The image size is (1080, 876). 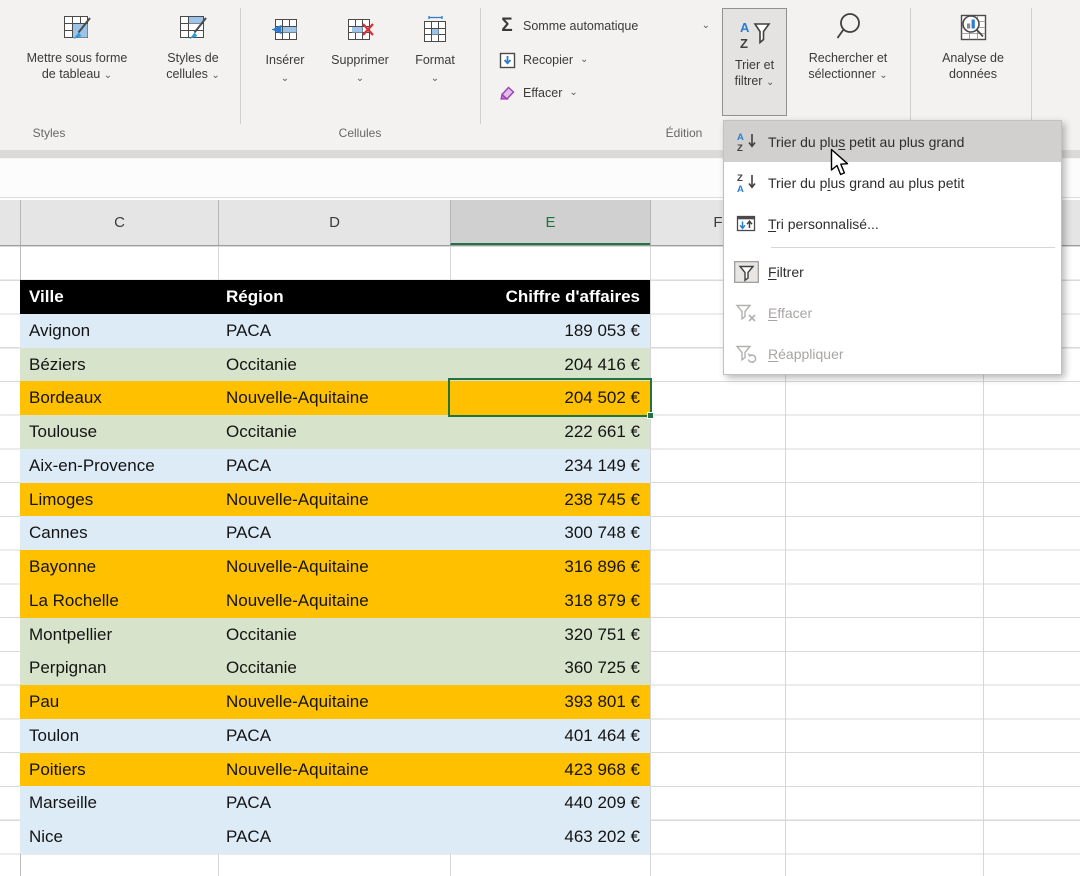 What do you see at coordinates (119, 803) in the screenshot?
I see `cell-ville: Marseille` at bounding box center [119, 803].